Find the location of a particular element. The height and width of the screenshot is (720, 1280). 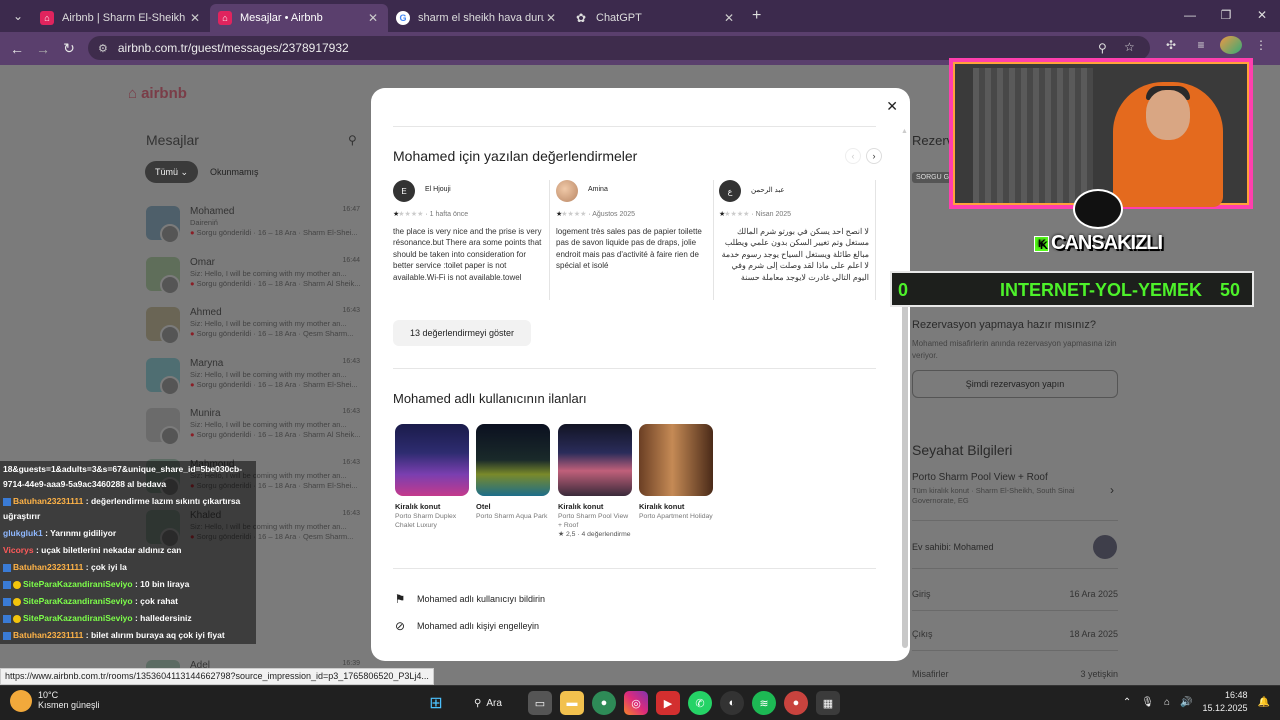

chevron-left-icon: ‹ is located at coordinates (853, 156).